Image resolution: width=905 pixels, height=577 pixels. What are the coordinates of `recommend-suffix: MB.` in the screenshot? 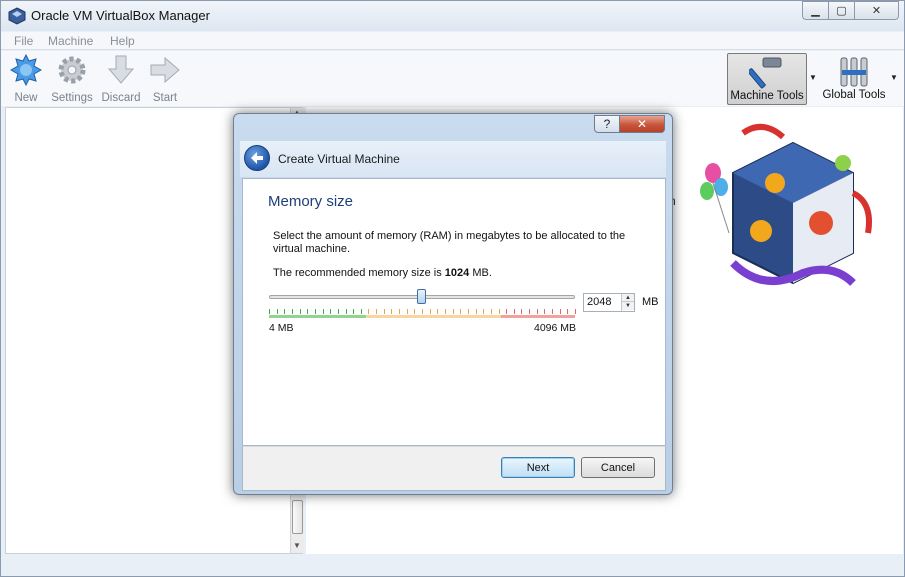 It's located at (480, 273).